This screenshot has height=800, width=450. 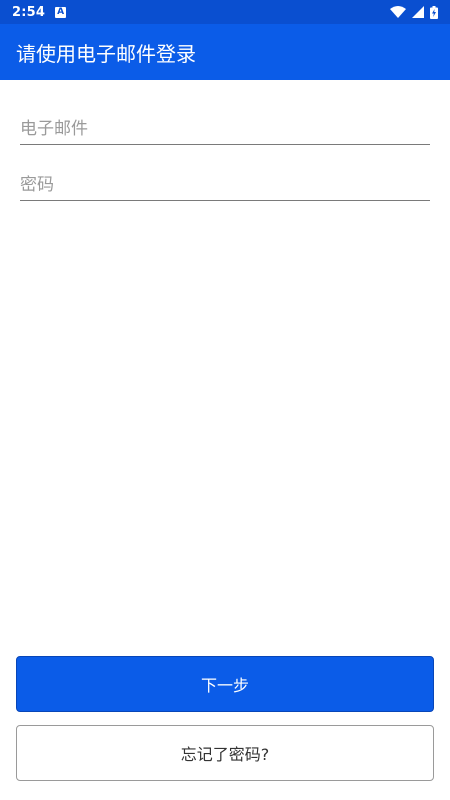 I want to click on status-icons, so click(x=414, y=12).